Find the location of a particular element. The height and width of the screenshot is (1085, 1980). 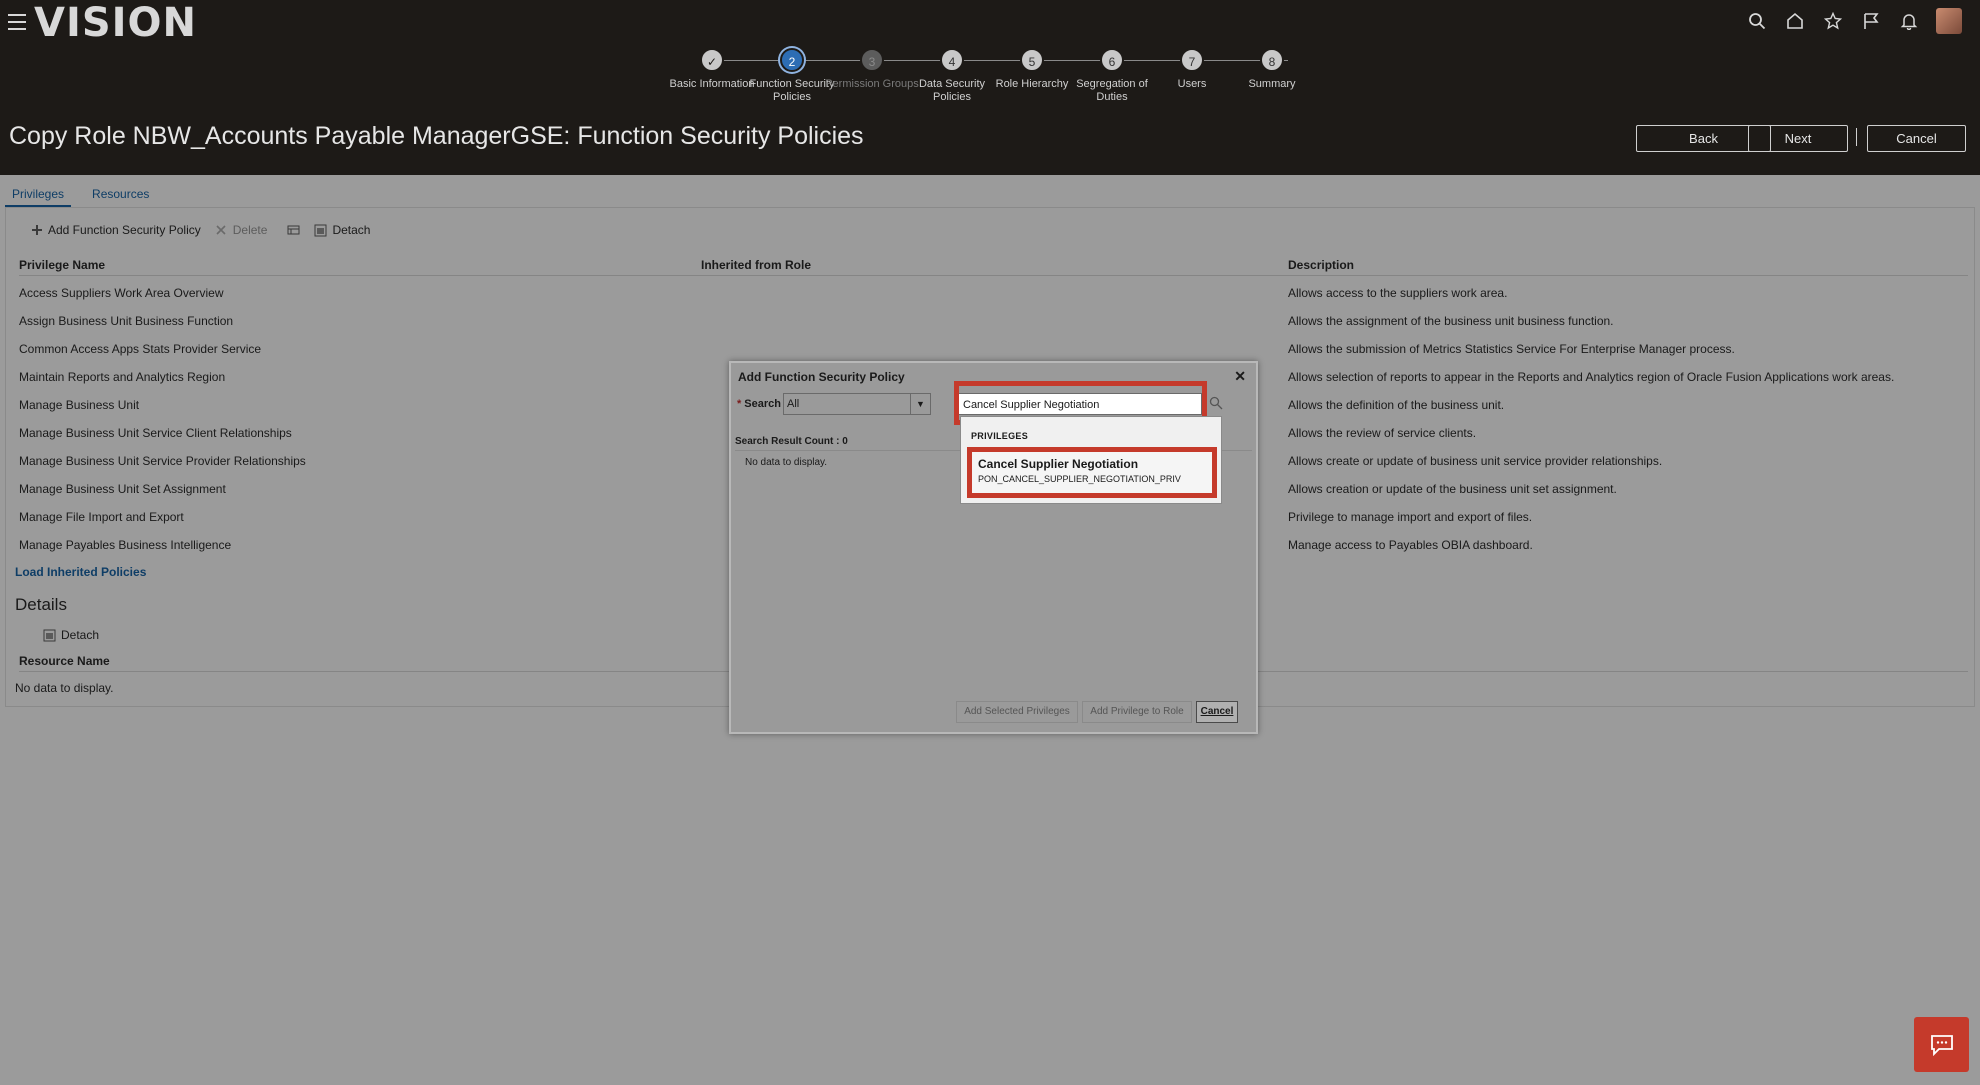

add-selected-privileges-button: Add Selected Privileges is located at coordinates (1017, 712).